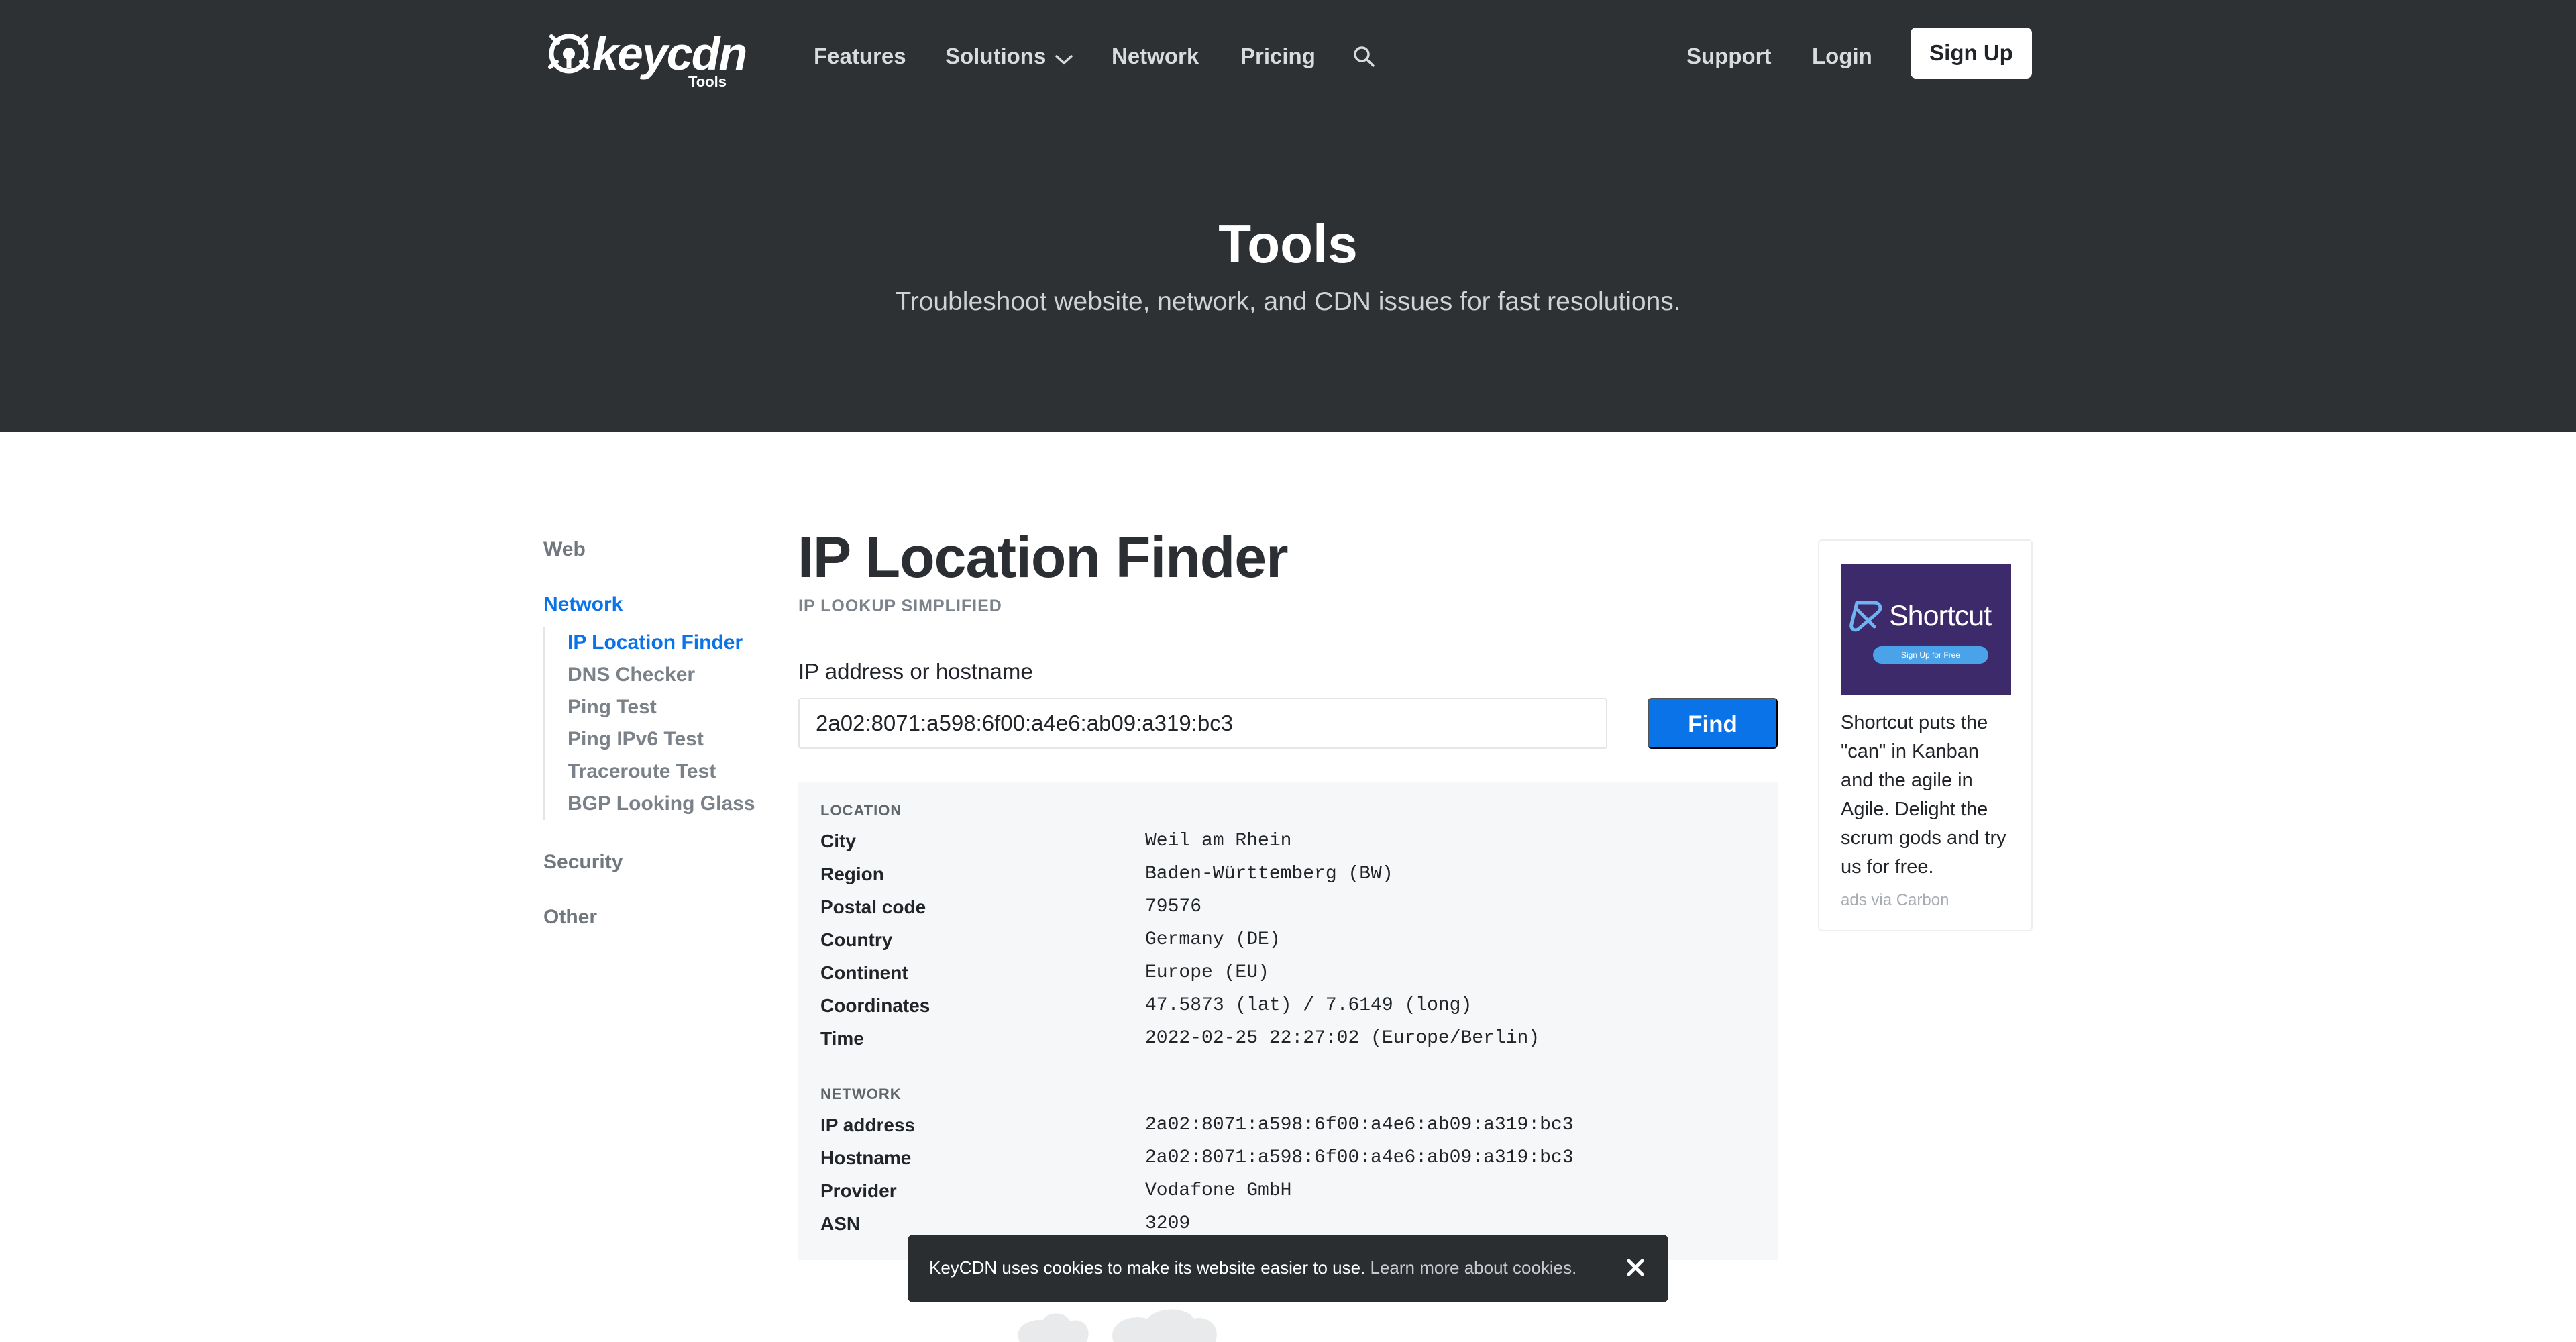 The height and width of the screenshot is (1342, 2576). I want to click on nav-solutions: Solutions, so click(1009, 56).